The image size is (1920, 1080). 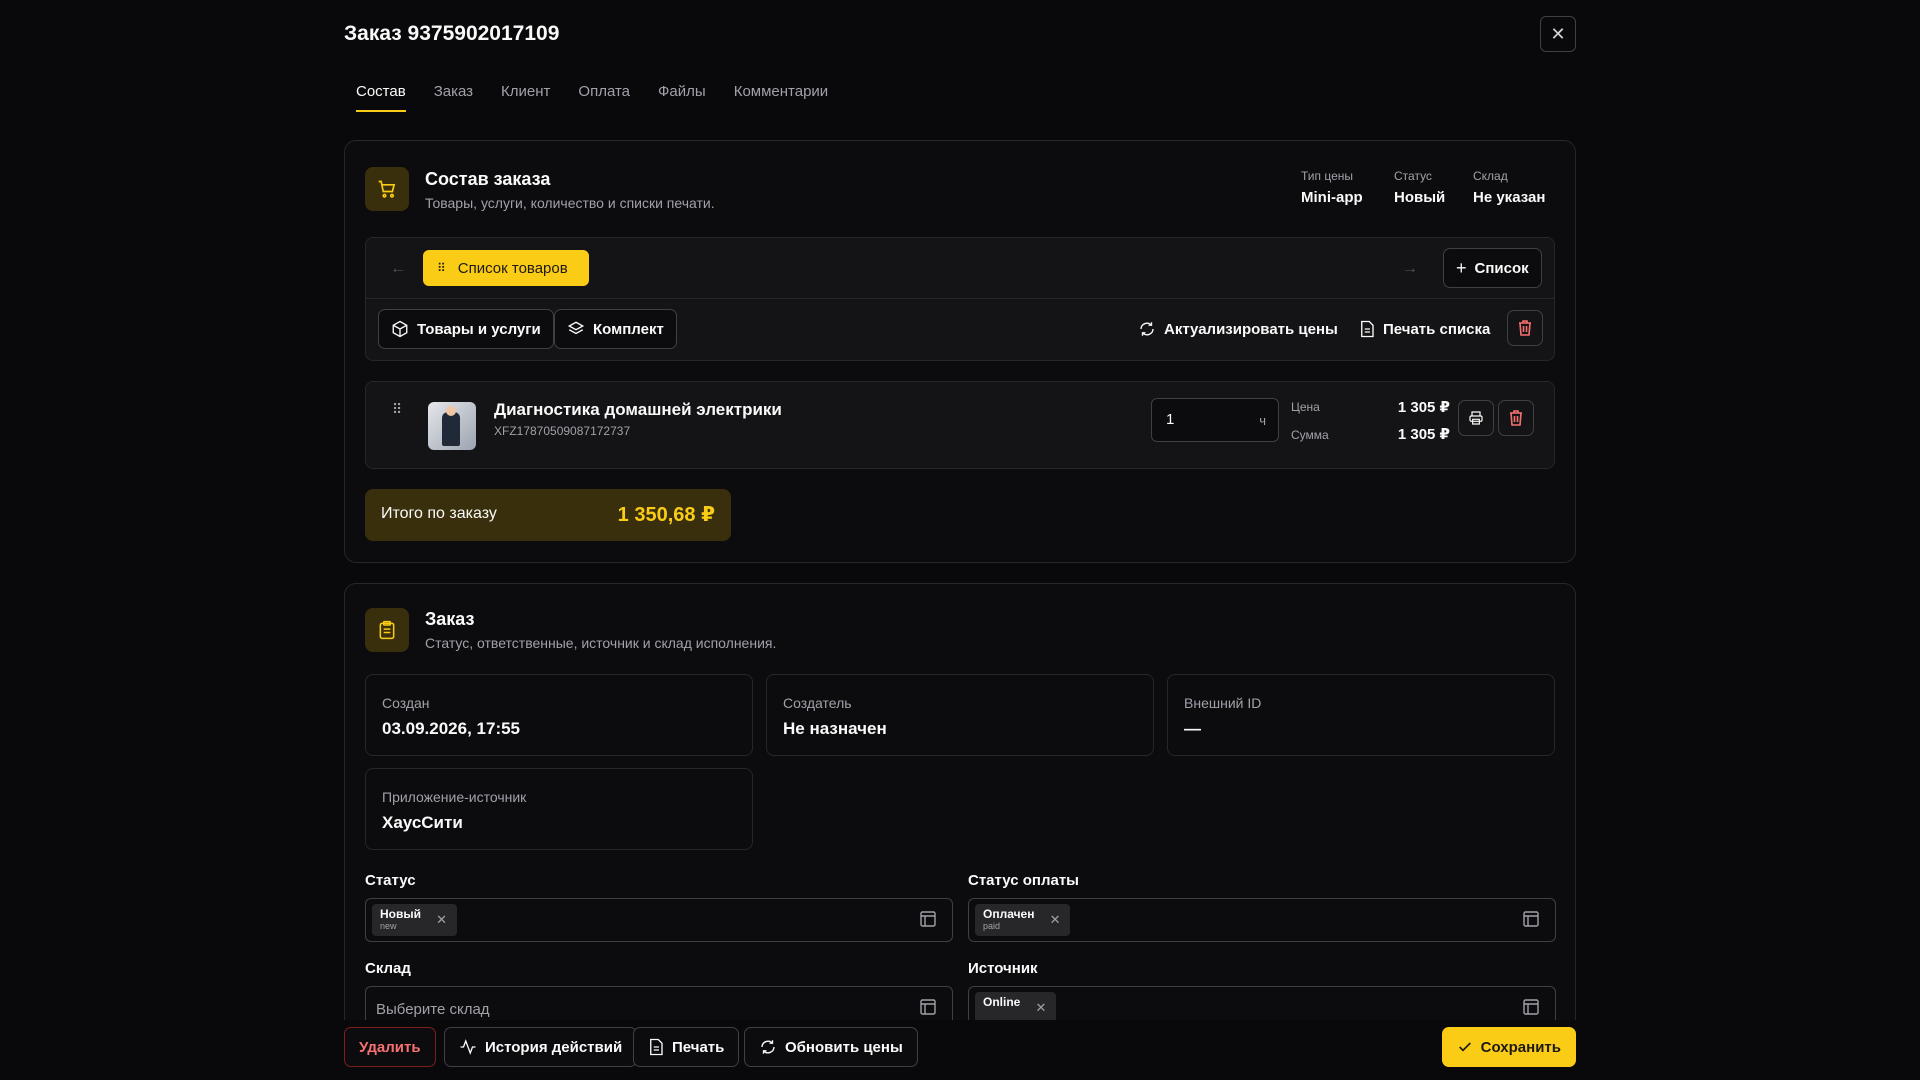 What do you see at coordinates (576, 329) in the screenshot?
I see `layers-icon` at bounding box center [576, 329].